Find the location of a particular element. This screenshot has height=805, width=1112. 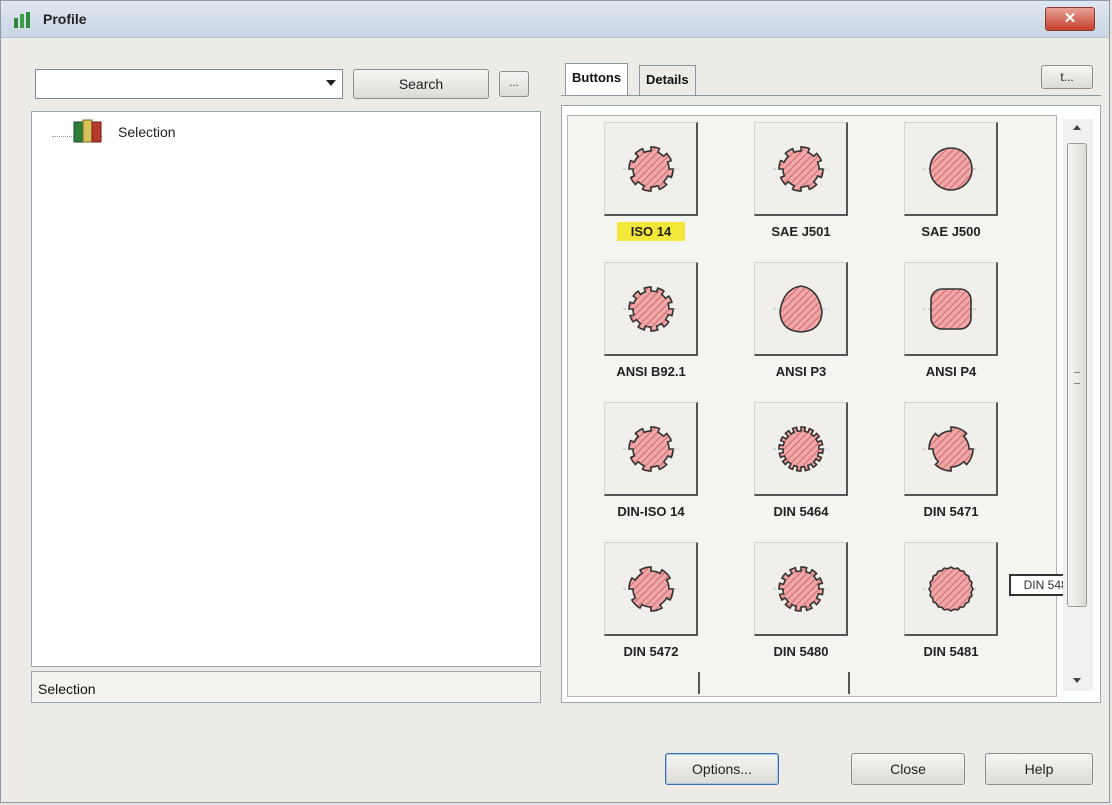

help-button: Help is located at coordinates (1039, 769).